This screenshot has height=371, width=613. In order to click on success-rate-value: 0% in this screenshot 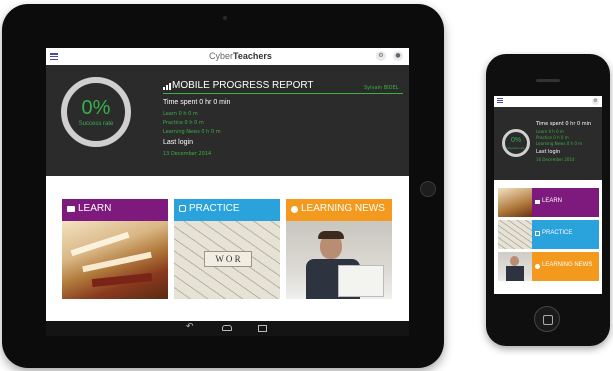, I will do `click(96, 108)`.